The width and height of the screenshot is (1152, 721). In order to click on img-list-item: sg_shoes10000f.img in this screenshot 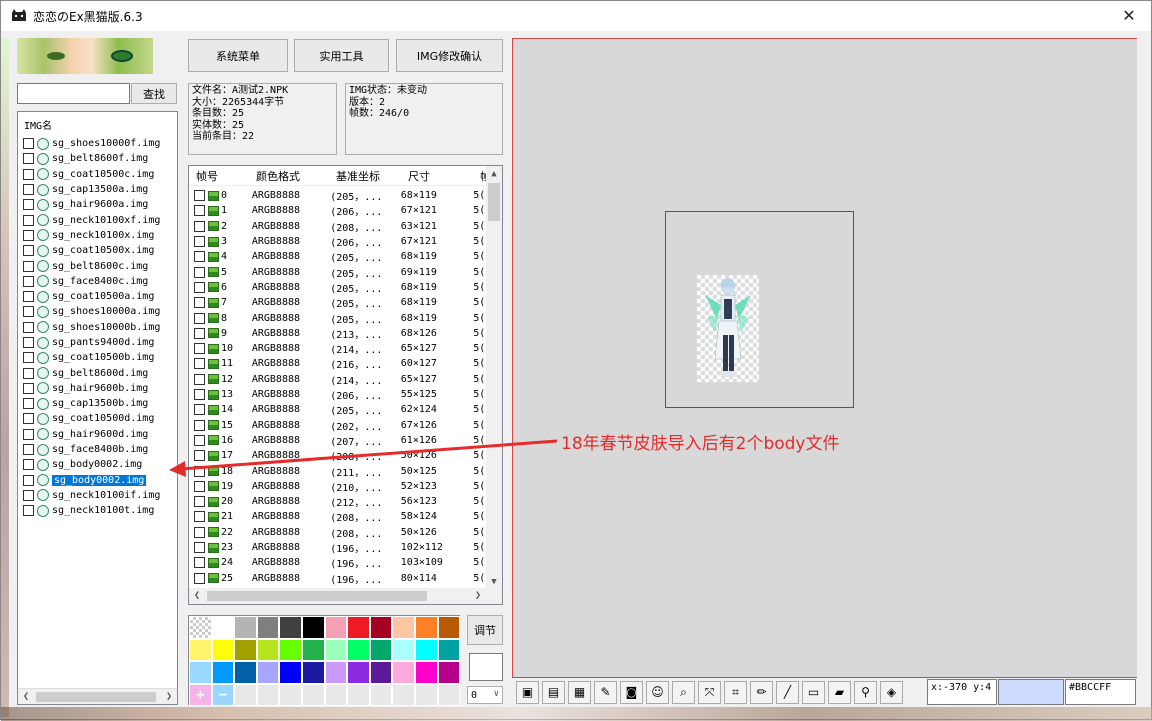, I will do `click(97, 143)`.